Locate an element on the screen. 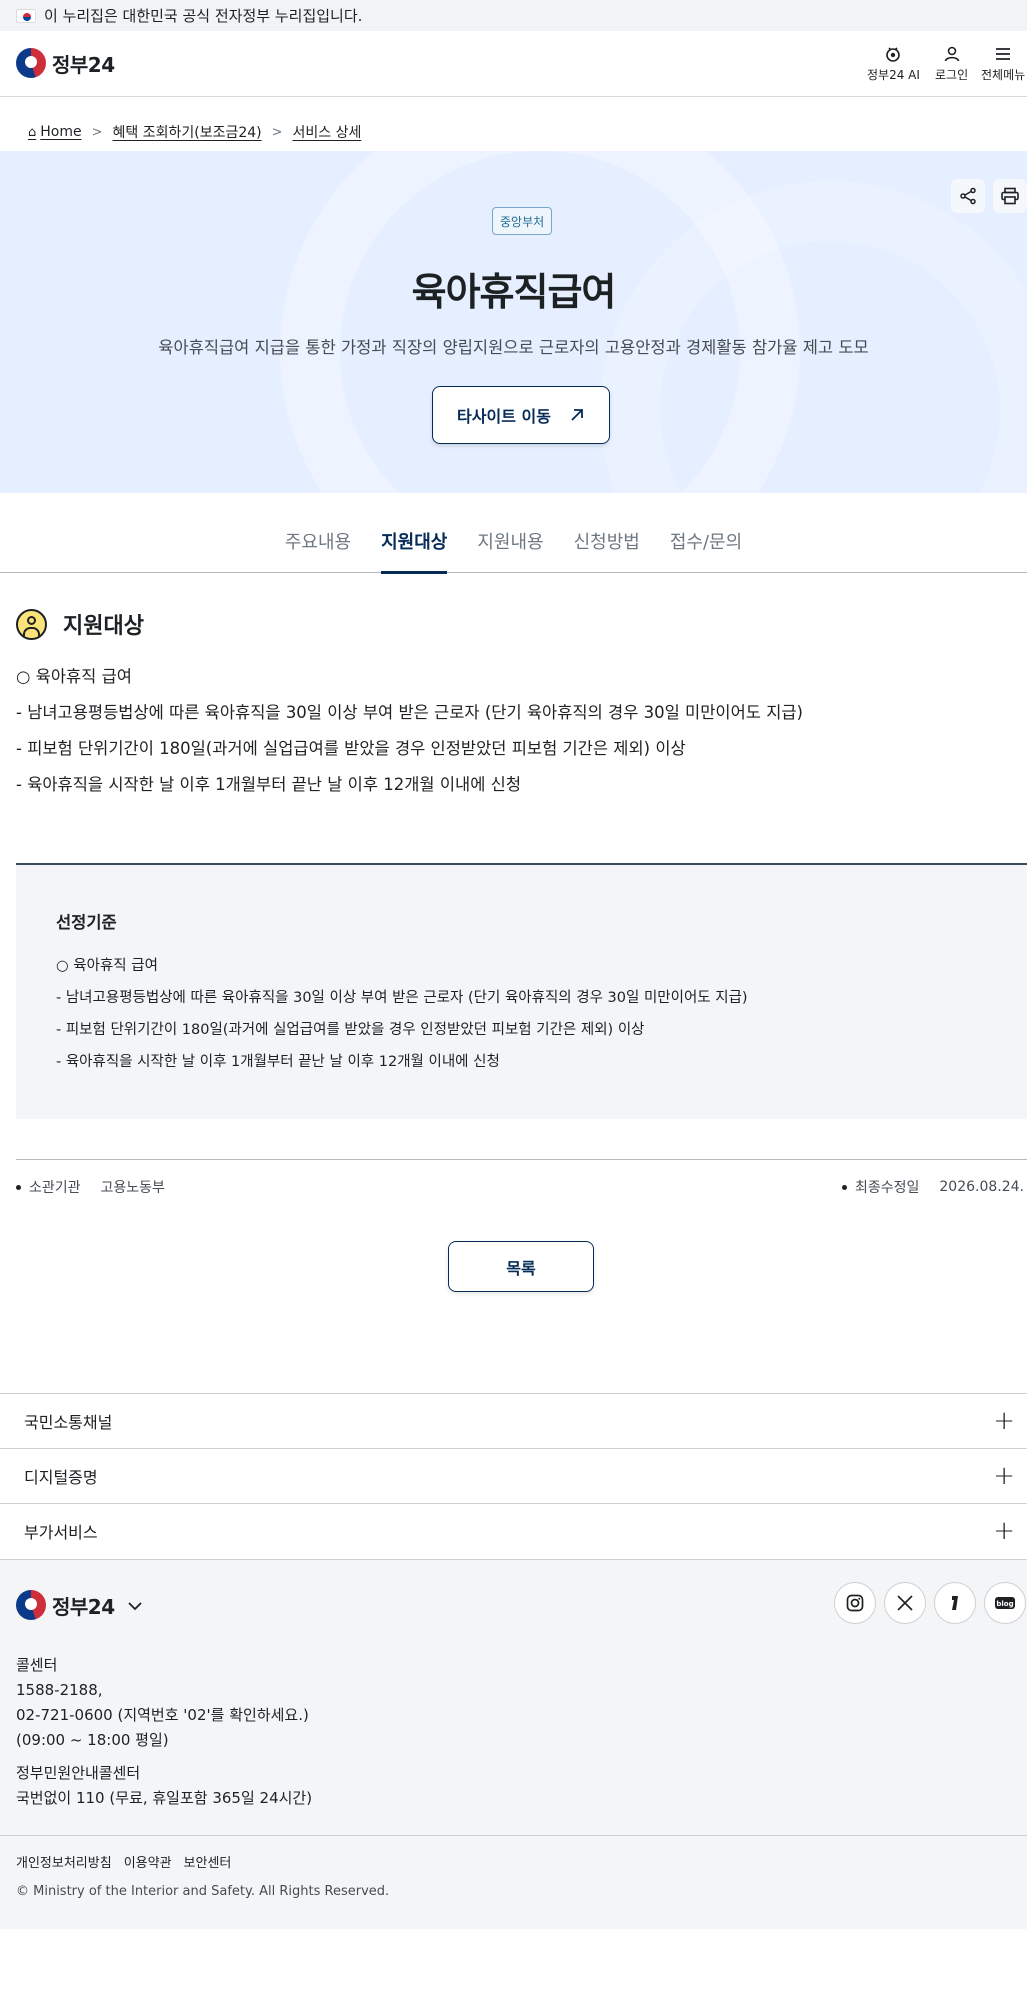 The height and width of the screenshot is (2012, 1027). footer-logo-dropdown: 정부24 is located at coordinates (79, 1605).